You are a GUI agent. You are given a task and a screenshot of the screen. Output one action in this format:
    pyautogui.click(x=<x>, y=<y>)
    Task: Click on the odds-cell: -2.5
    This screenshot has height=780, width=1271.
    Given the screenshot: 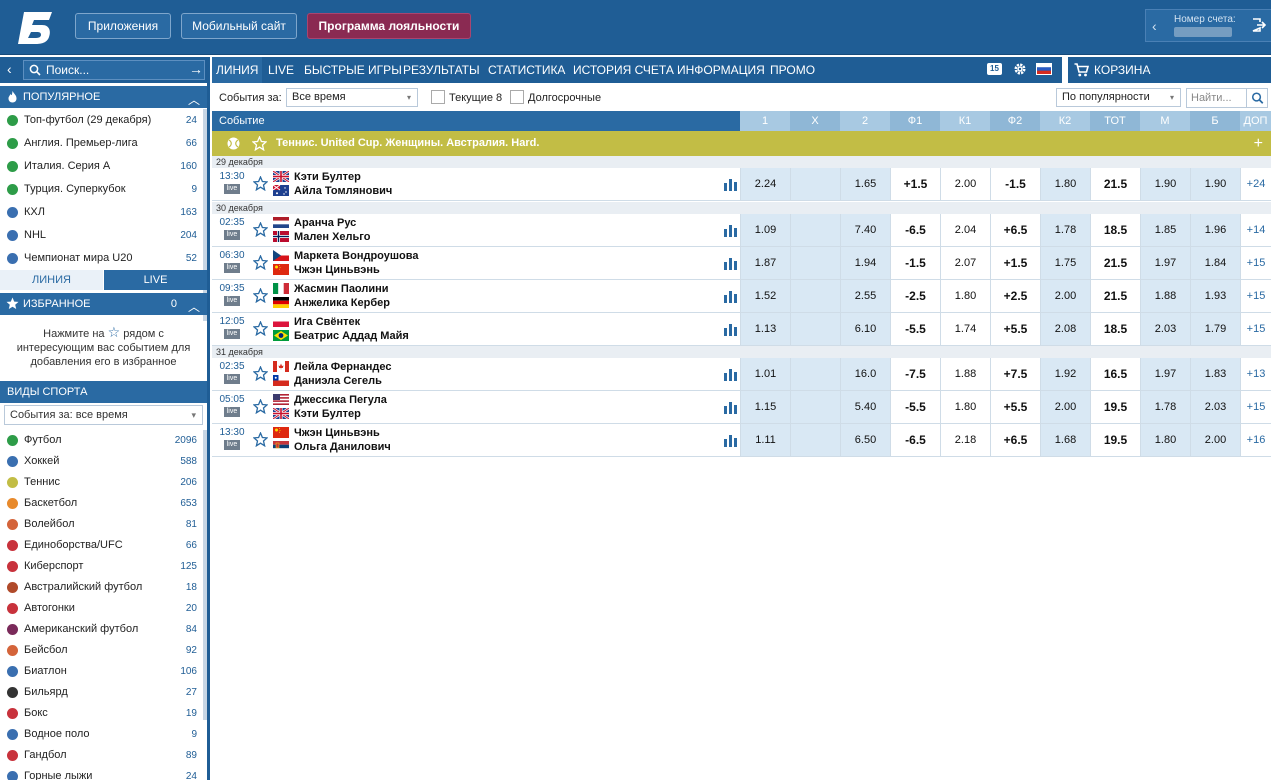 What is the action you would take?
    pyautogui.click(x=915, y=296)
    